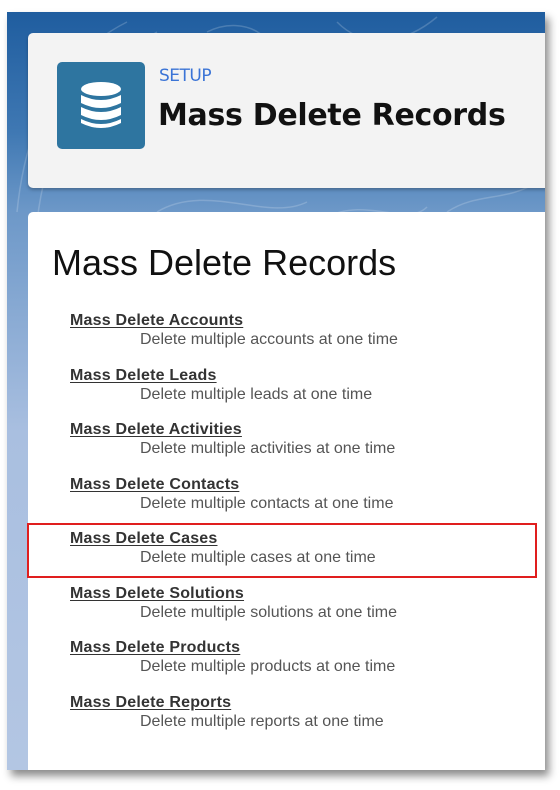  I want to click on database-icon, so click(101, 105).